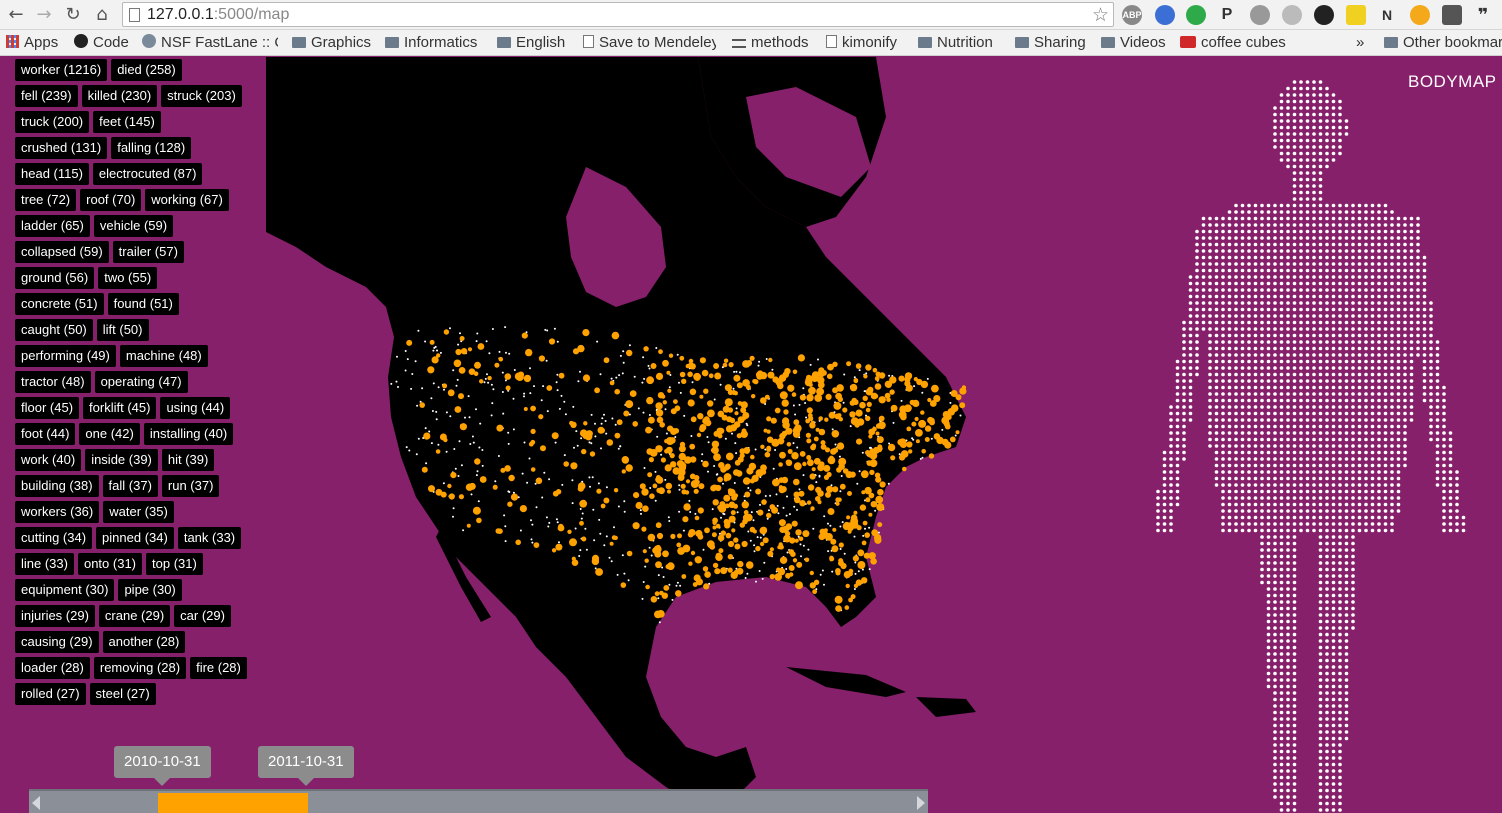 The height and width of the screenshot is (813, 1502). Describe the element at coordinates (1133, 43) in the screenshot. I see `bookmark-videos: Videos` at that location.